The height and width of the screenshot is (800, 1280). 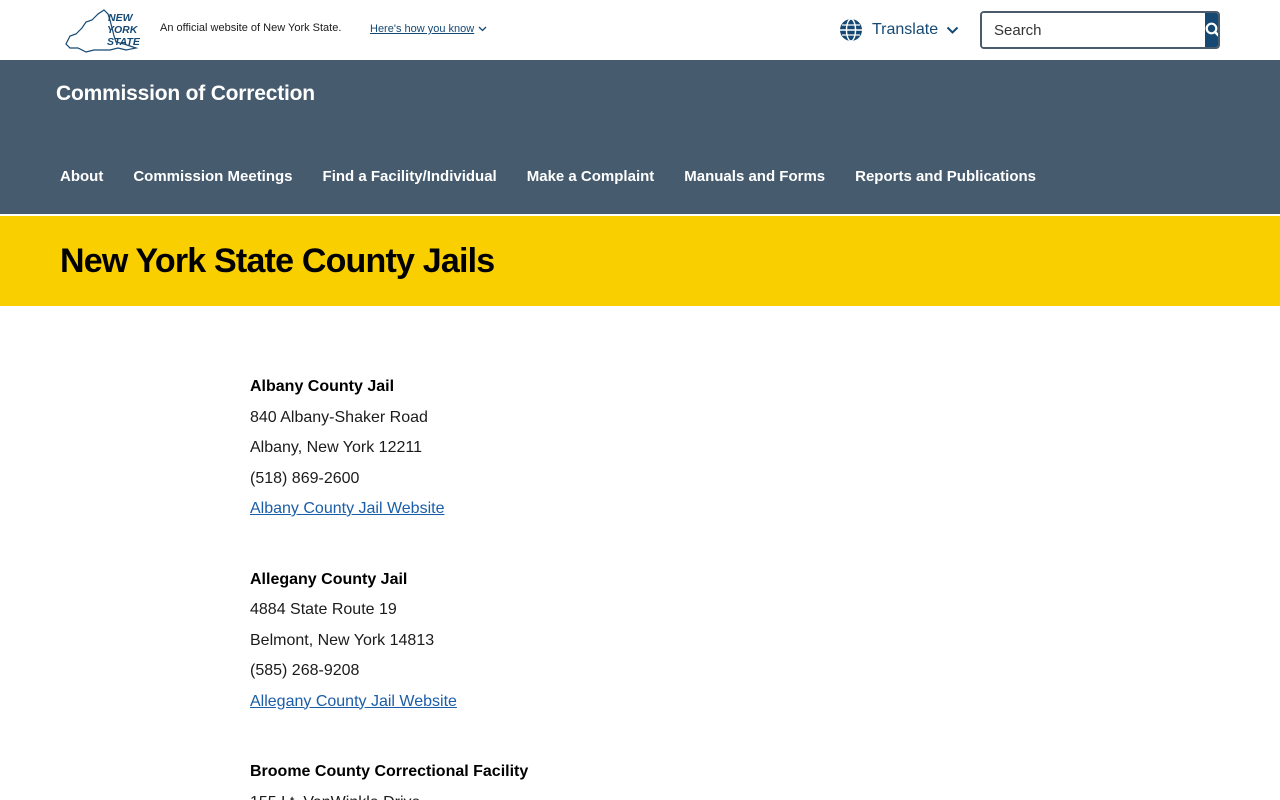 I want to click on logo-text-york: YORK, so click(x=123, y=30).